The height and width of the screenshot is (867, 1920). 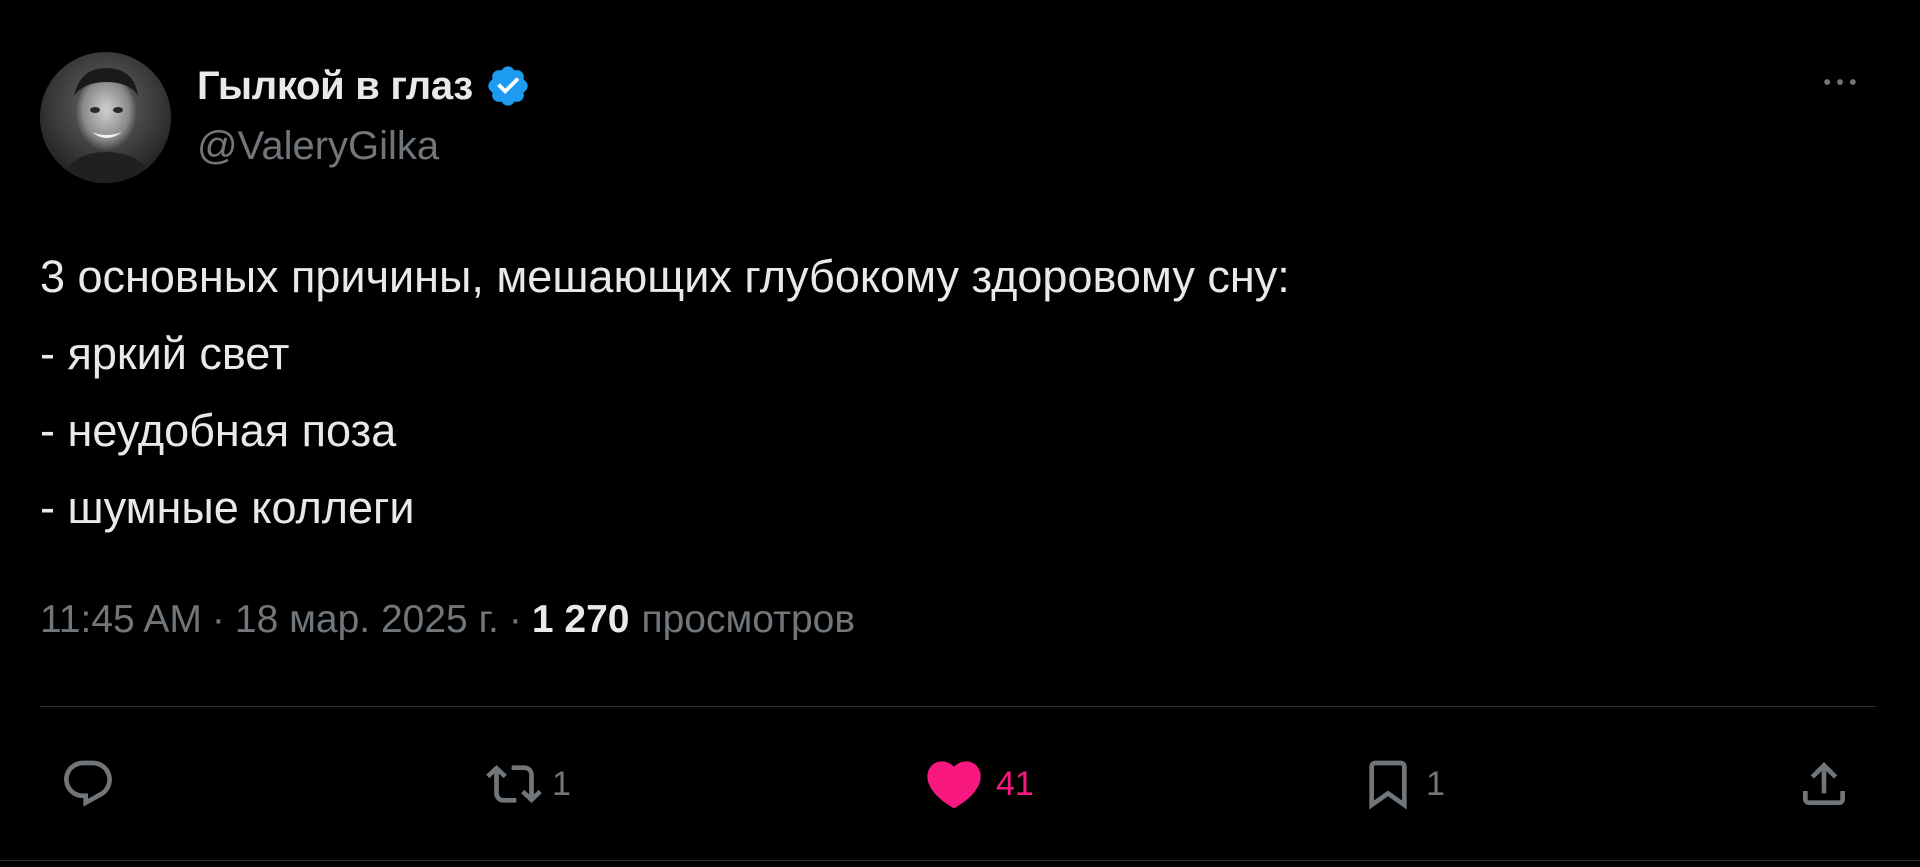 What do you see at coordinates (580, 619) in the screenshot?
I see `views-count: 1 270` at bounding box center [580, 619].